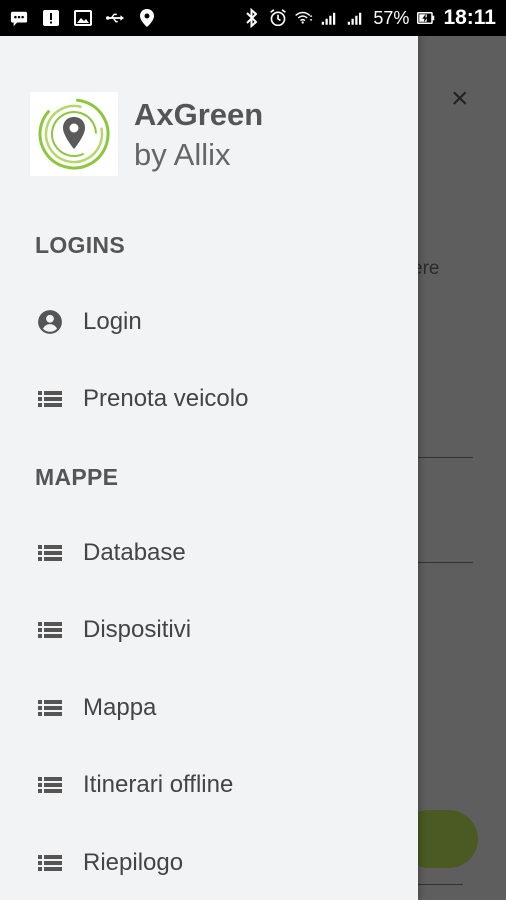  I want to click on account-circle-icon, so click(50, 322).